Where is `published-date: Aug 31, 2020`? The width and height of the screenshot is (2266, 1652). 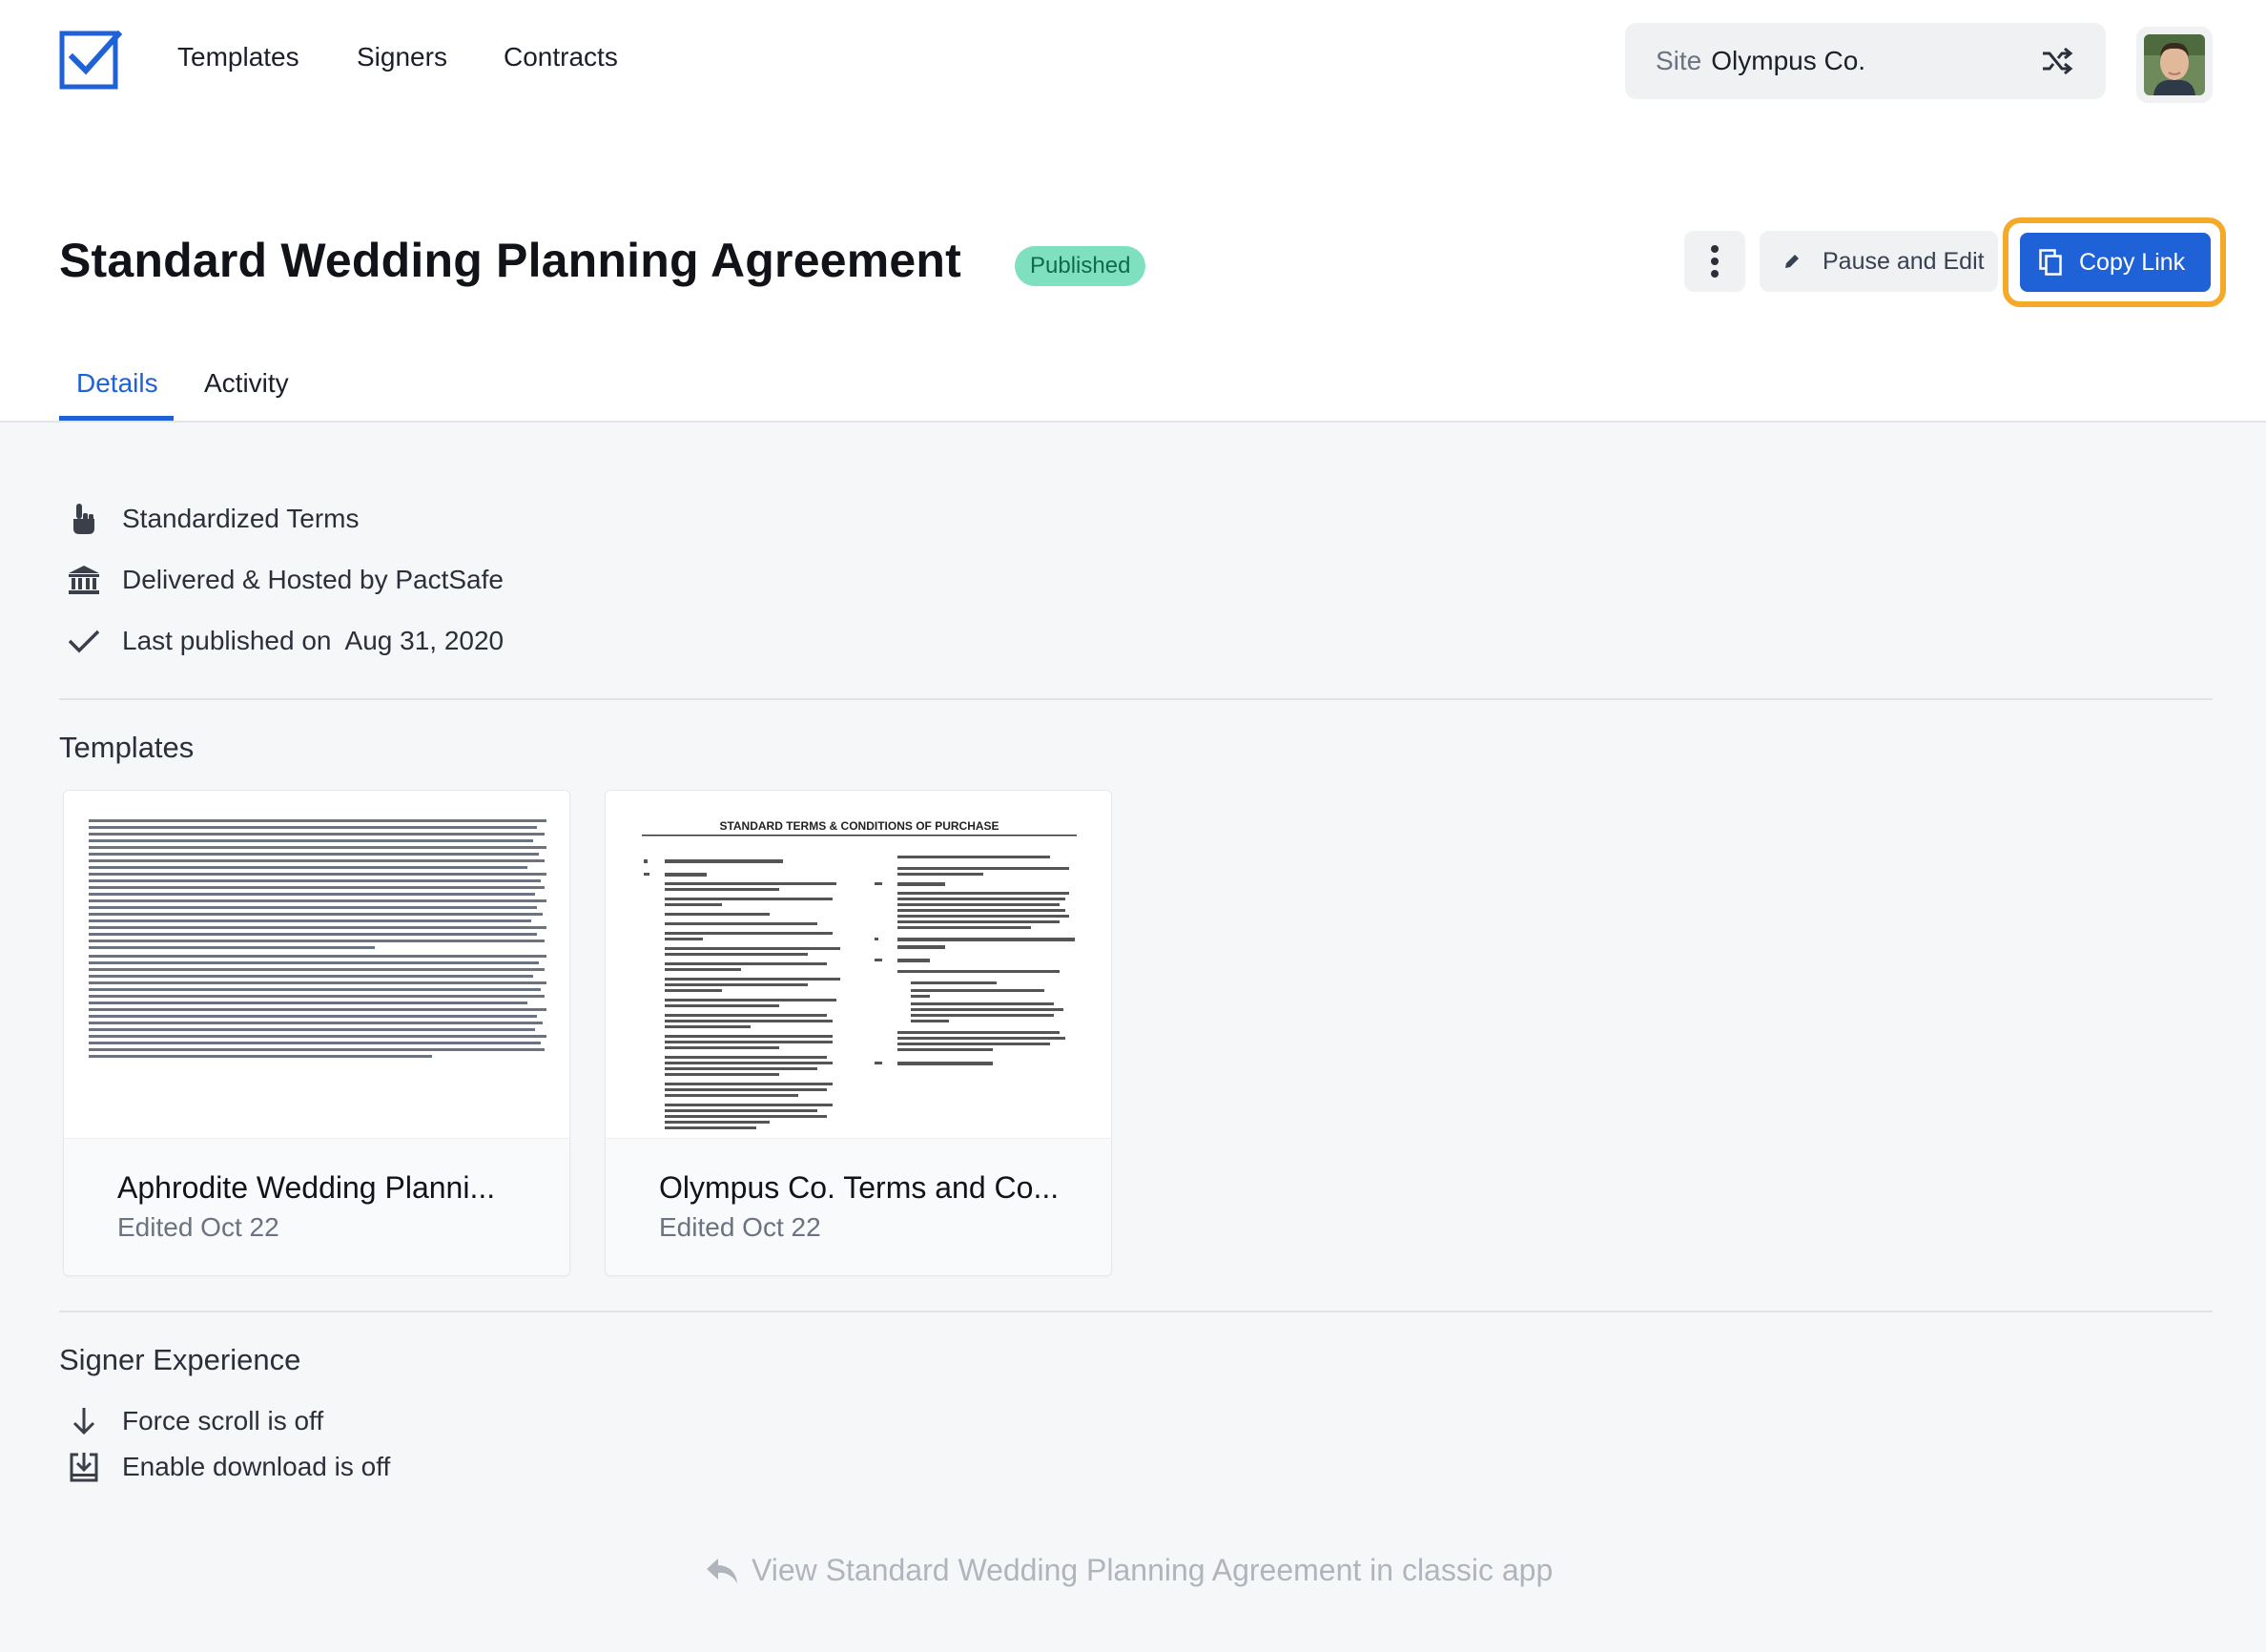 published-date: Aug 31, 2020 is located at coordinates (424, 641).